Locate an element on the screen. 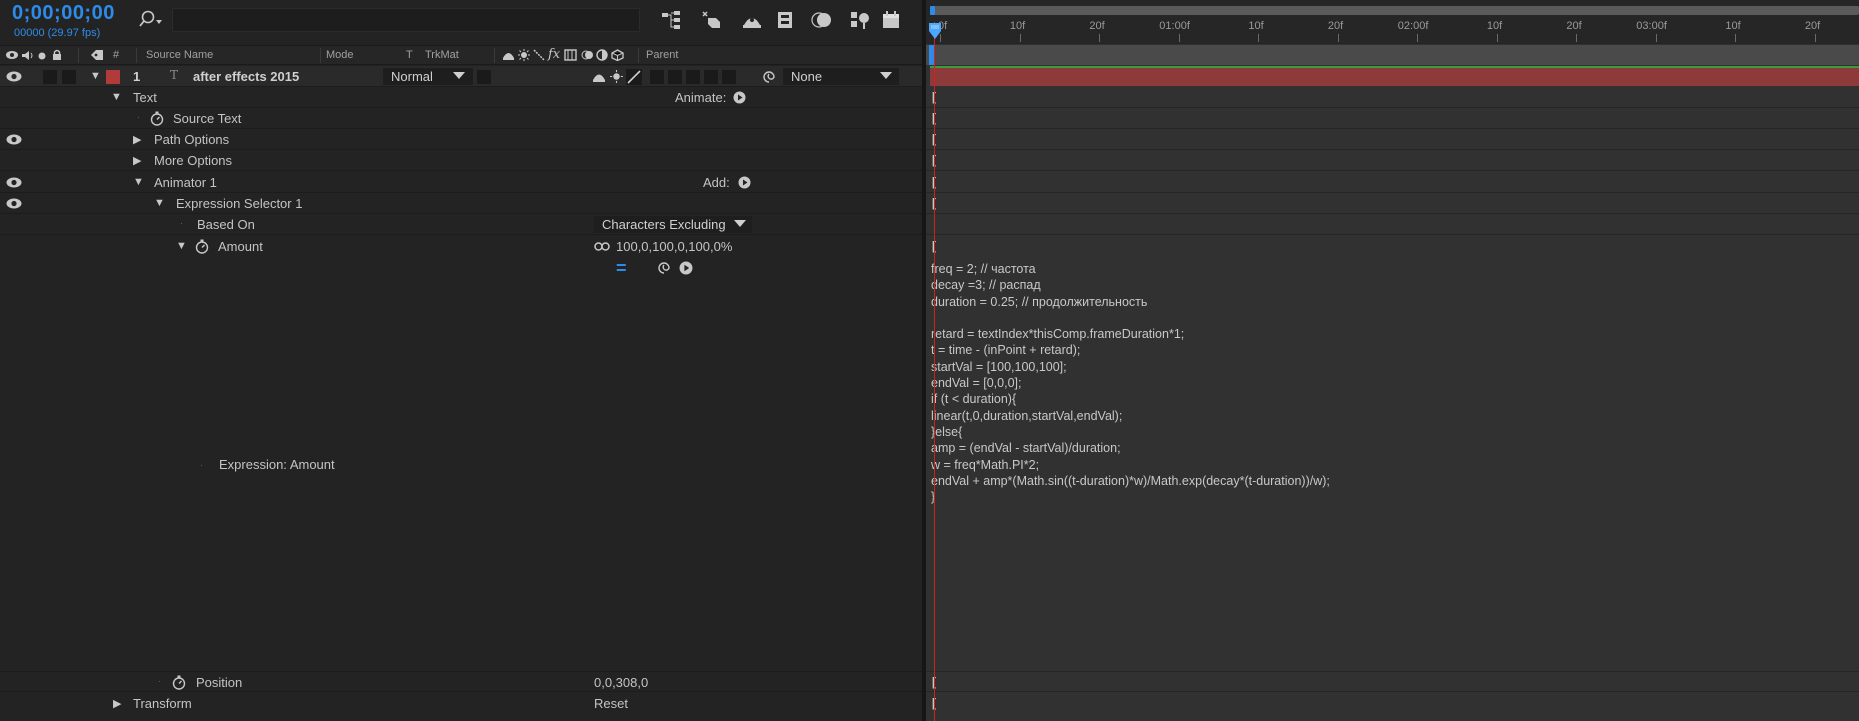 The width and height of the screenshot is (1859, 721). transform-expand-triangle: ▶ is located at coordinates (117, 703).